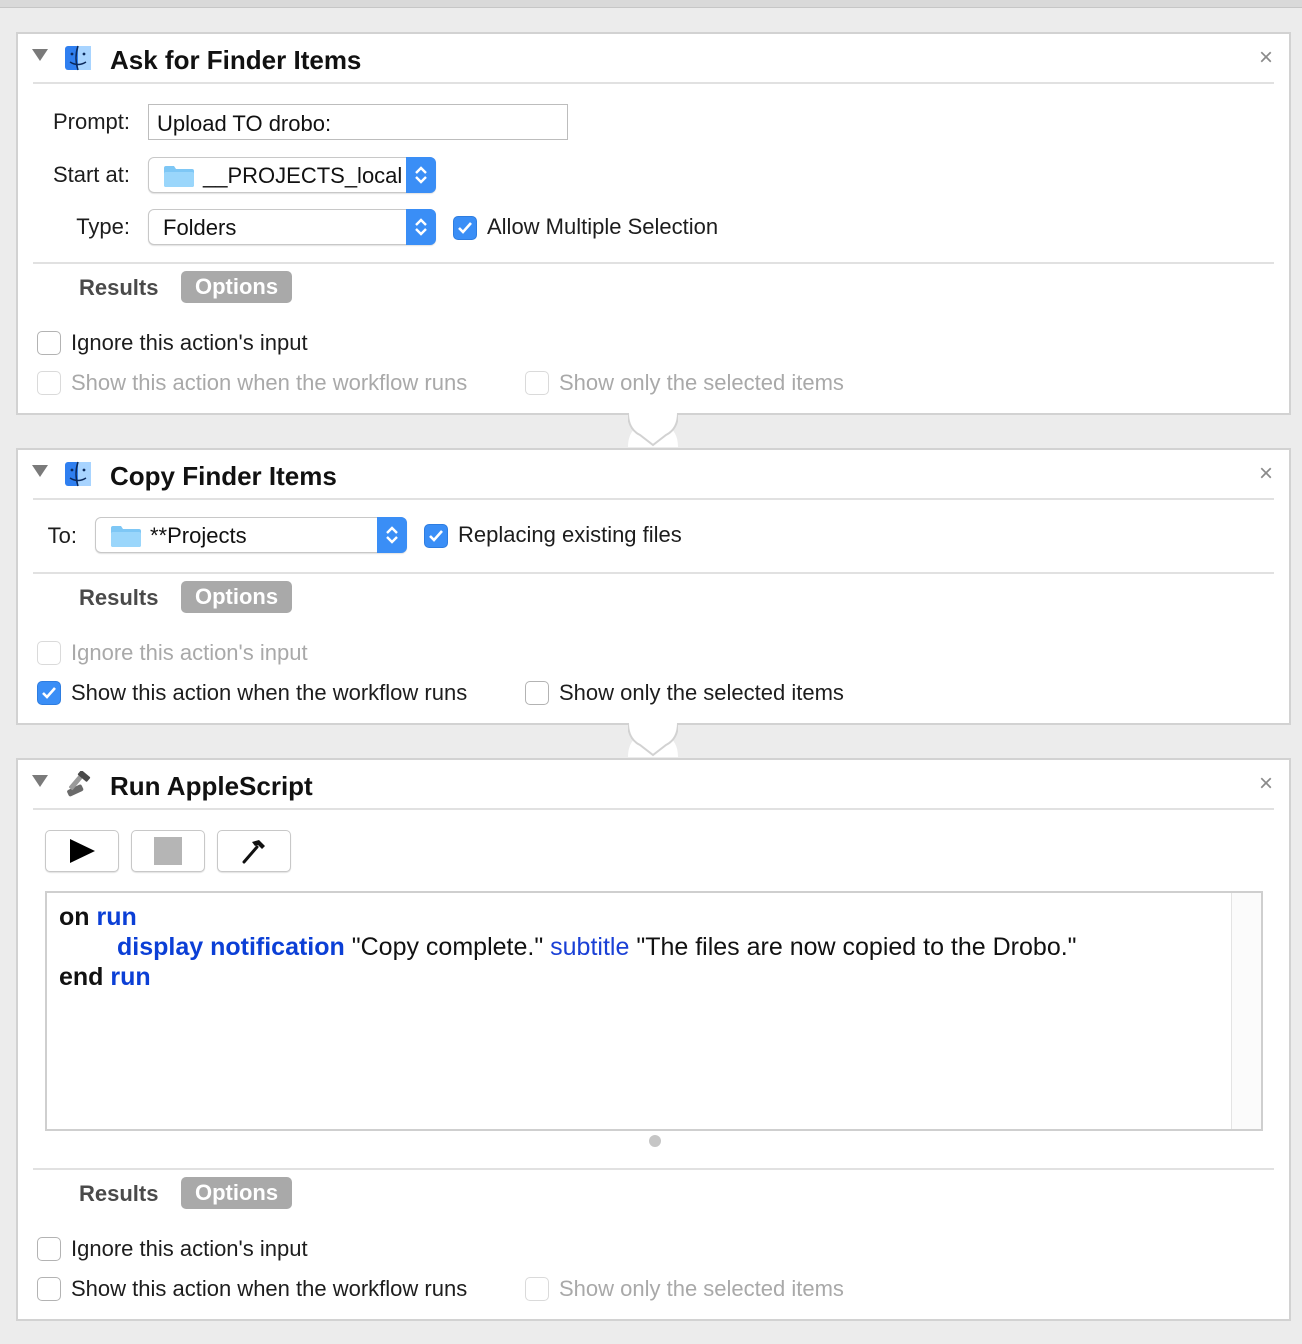 The height and width of the screenshot is (1344, 1302). I want to click on code-line-1: on run, so click(98, 917).